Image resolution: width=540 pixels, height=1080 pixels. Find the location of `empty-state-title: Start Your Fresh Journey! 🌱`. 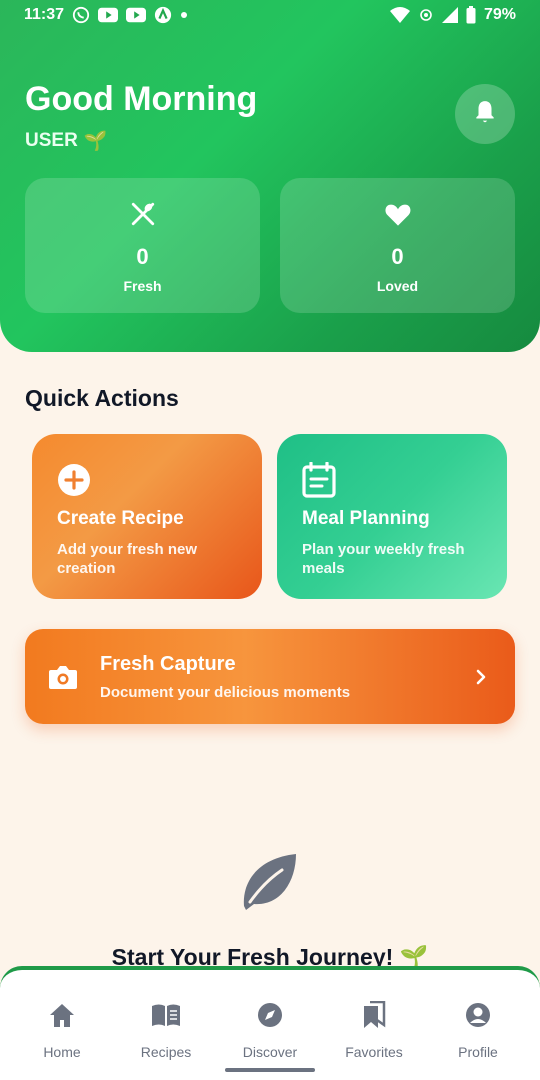

empty-state-title: Start Your Fresh Journey! 🌱 is located at coordinates (270, 956).